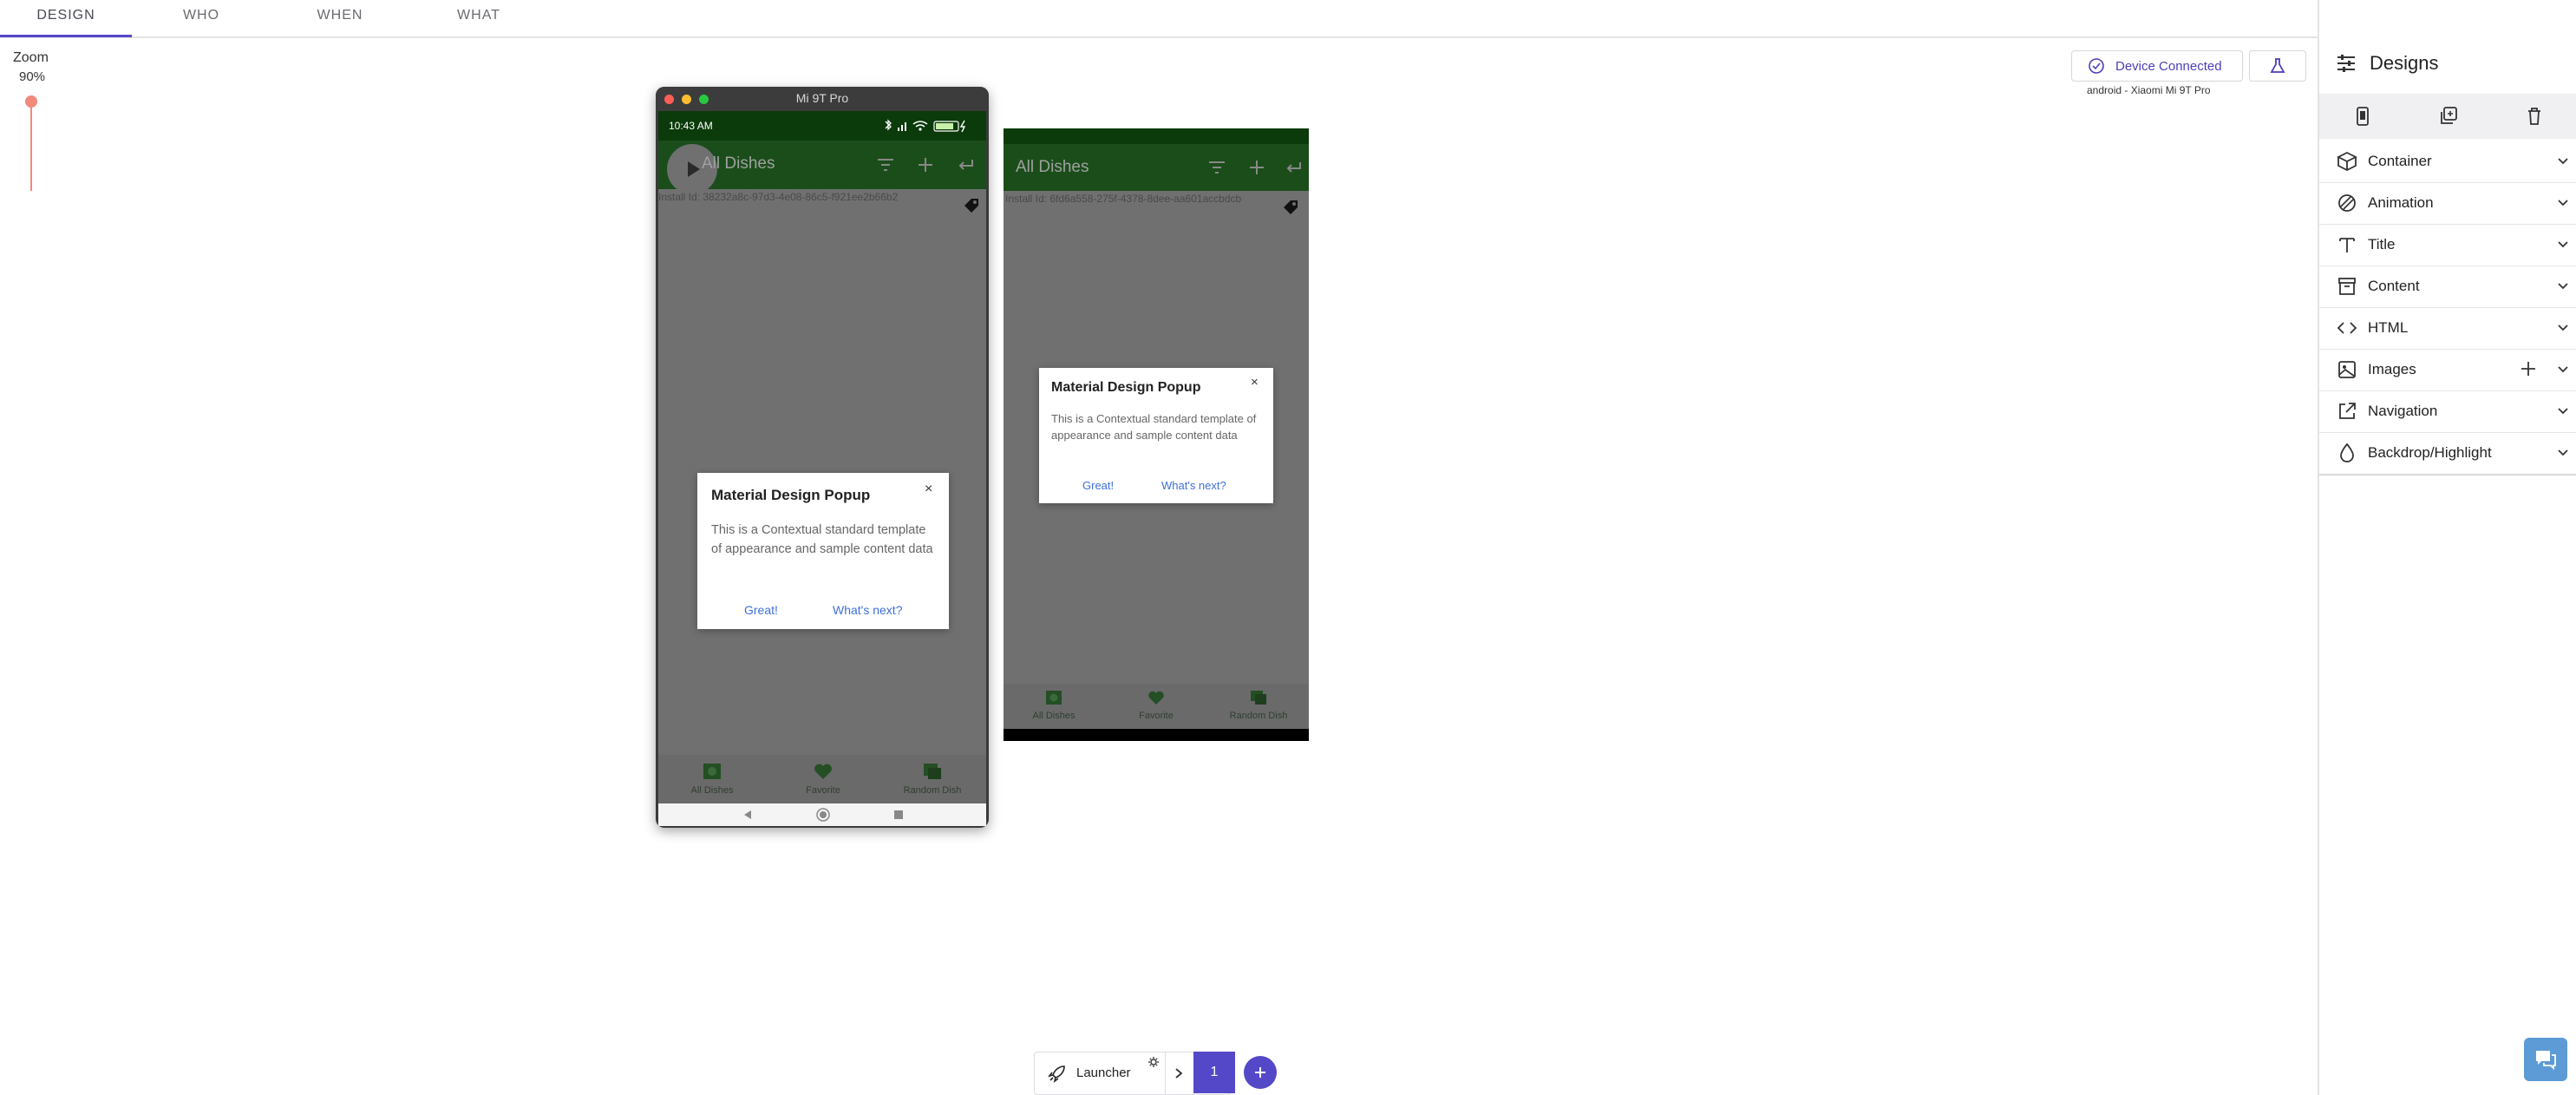 The image size is (2576, 1095). Describe the element at coordinates (478, 17) in the screenshot. I see `tab-what: WHAT` at that location.